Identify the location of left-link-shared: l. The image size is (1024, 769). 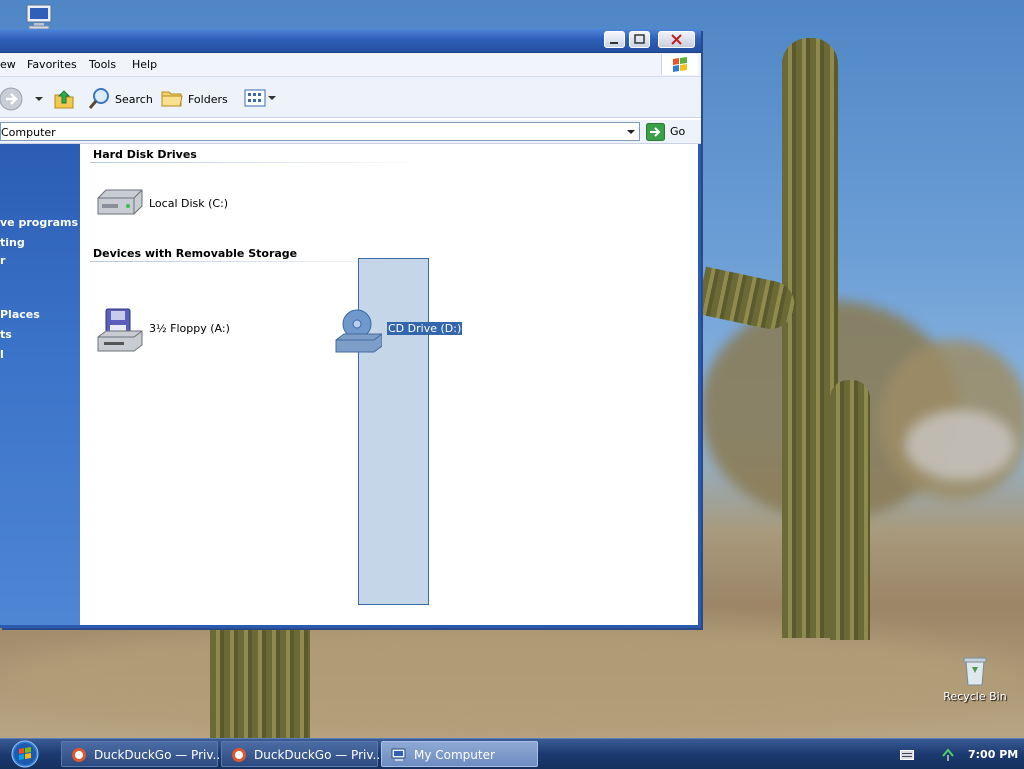
(2, 354).